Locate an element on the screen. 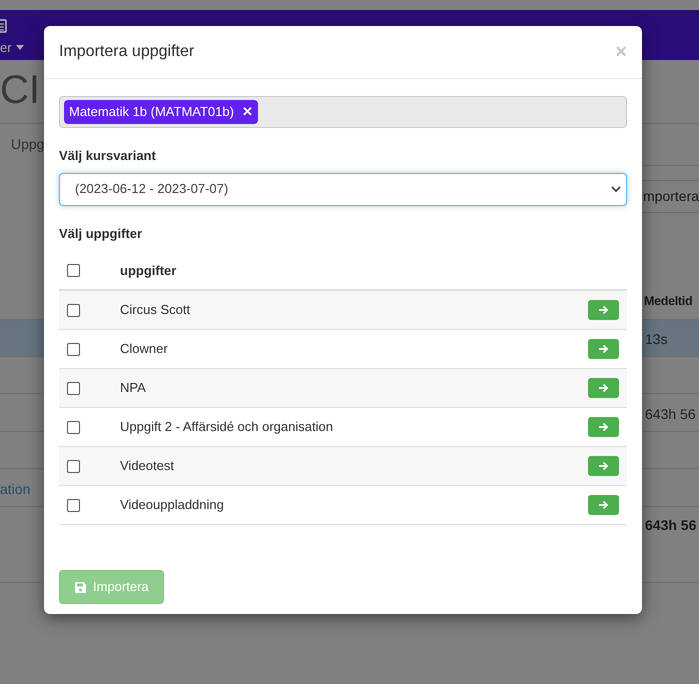 The image size is (699, 684). column-header: Medeltid is located at coordinates (668, 301).